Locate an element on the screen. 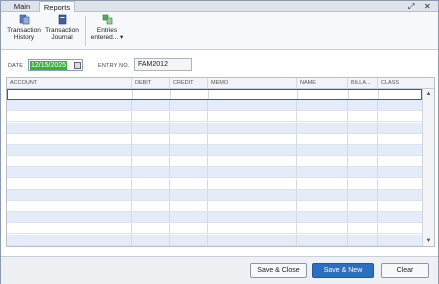  column-account: ACCOUNT is located at coordinates (69, 83).